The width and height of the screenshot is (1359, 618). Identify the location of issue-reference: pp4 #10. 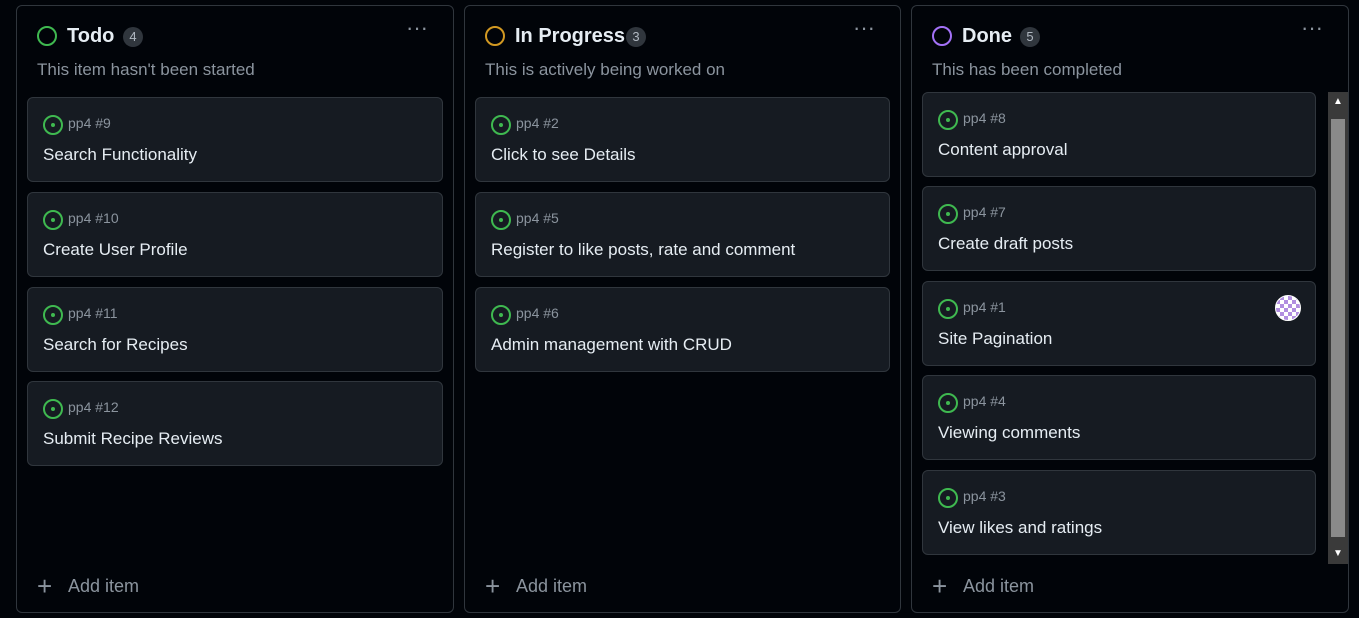
(93, 218).